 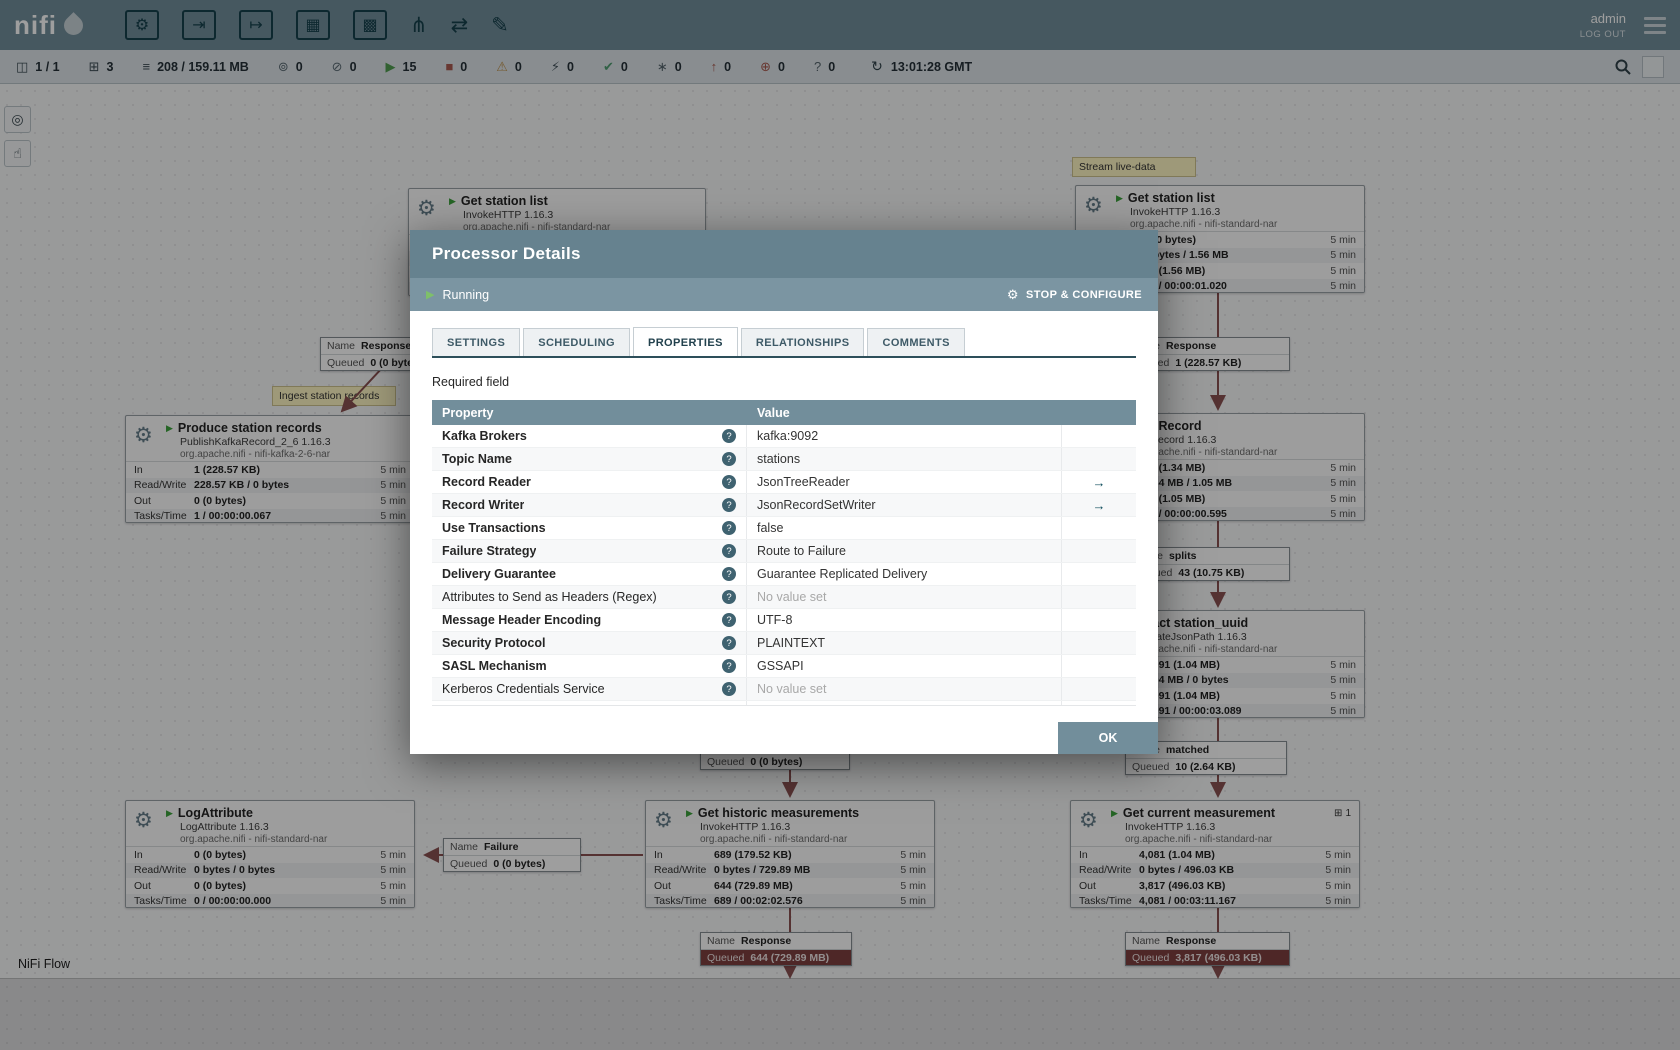 What do you see at coordinates (904, 551) in the screenshot?
I see `property-value-cell: Route to Failure` at bounding box center [904, 551].